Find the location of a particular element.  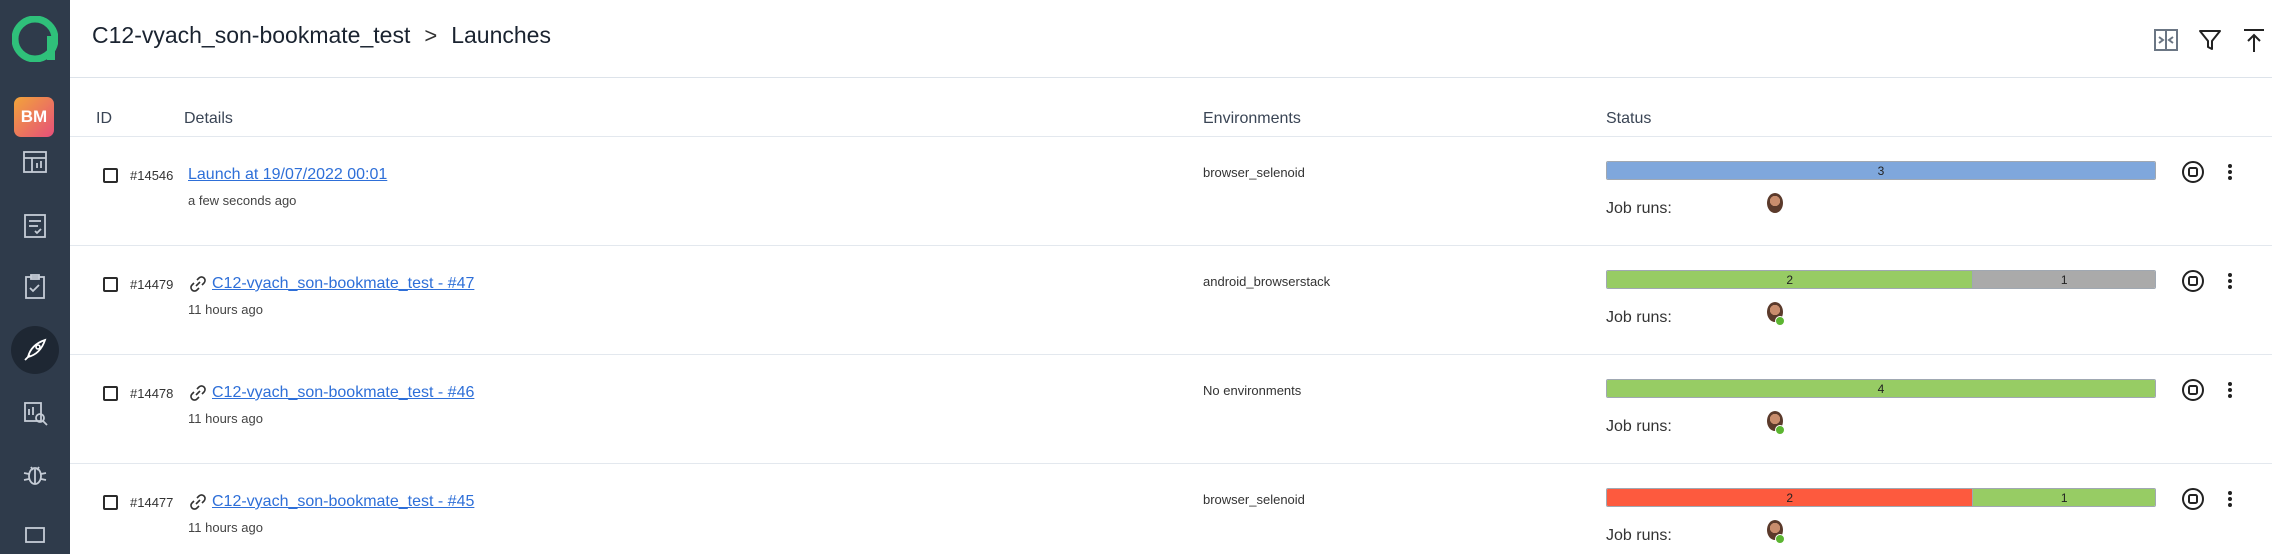

environment-label: No environments is located at coordinates (1252, 390).